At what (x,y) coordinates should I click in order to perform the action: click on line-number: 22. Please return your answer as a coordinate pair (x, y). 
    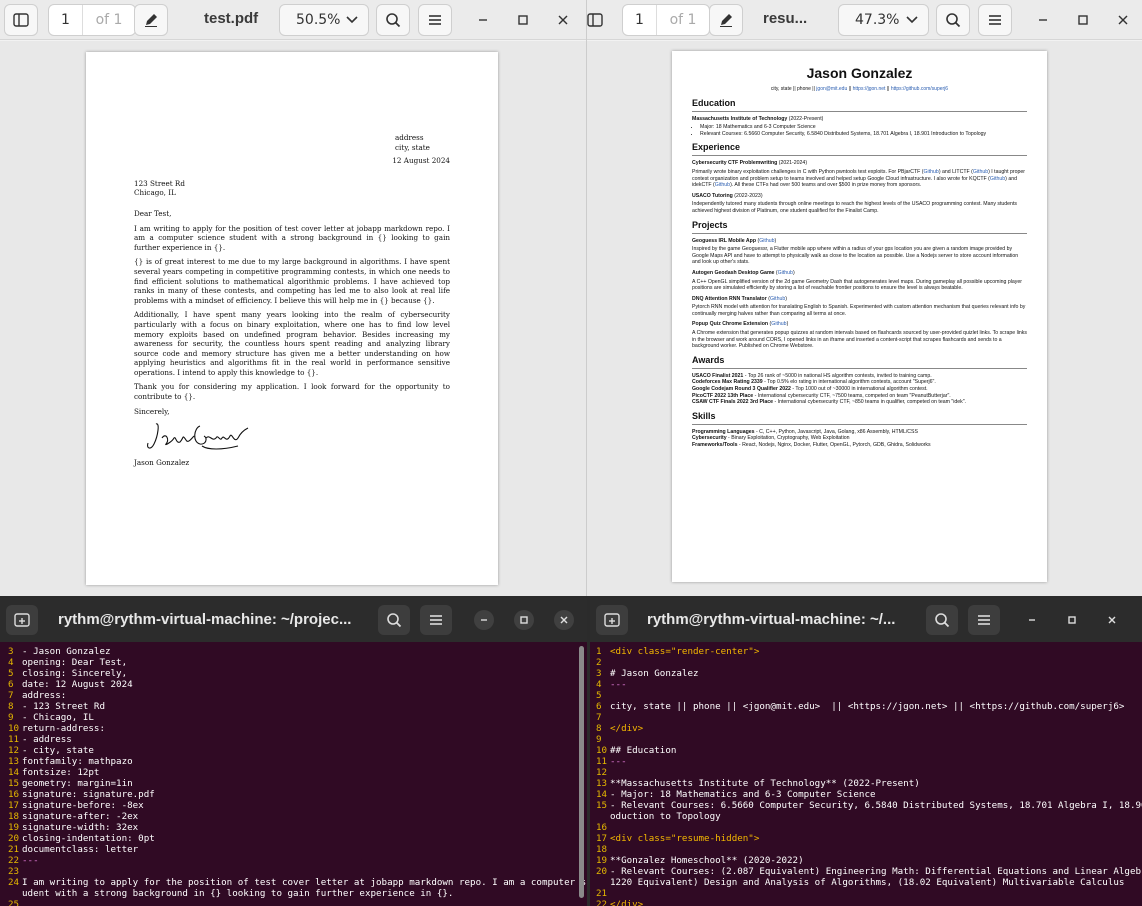
    Looking at the image, I should click on (602, 902).